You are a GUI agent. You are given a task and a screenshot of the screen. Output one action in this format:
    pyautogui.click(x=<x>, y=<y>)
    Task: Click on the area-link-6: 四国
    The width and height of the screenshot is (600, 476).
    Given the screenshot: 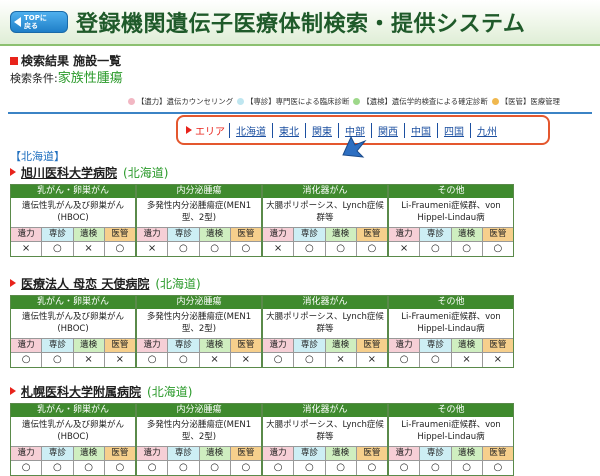 What is the action you would take?
    pyautogui.click(x=453, y=130)
    